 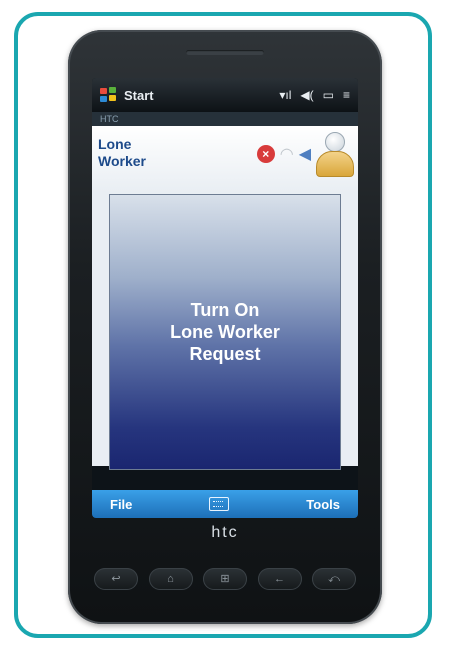 I want to click on windows-start-icon, so click(x=109, y=95).